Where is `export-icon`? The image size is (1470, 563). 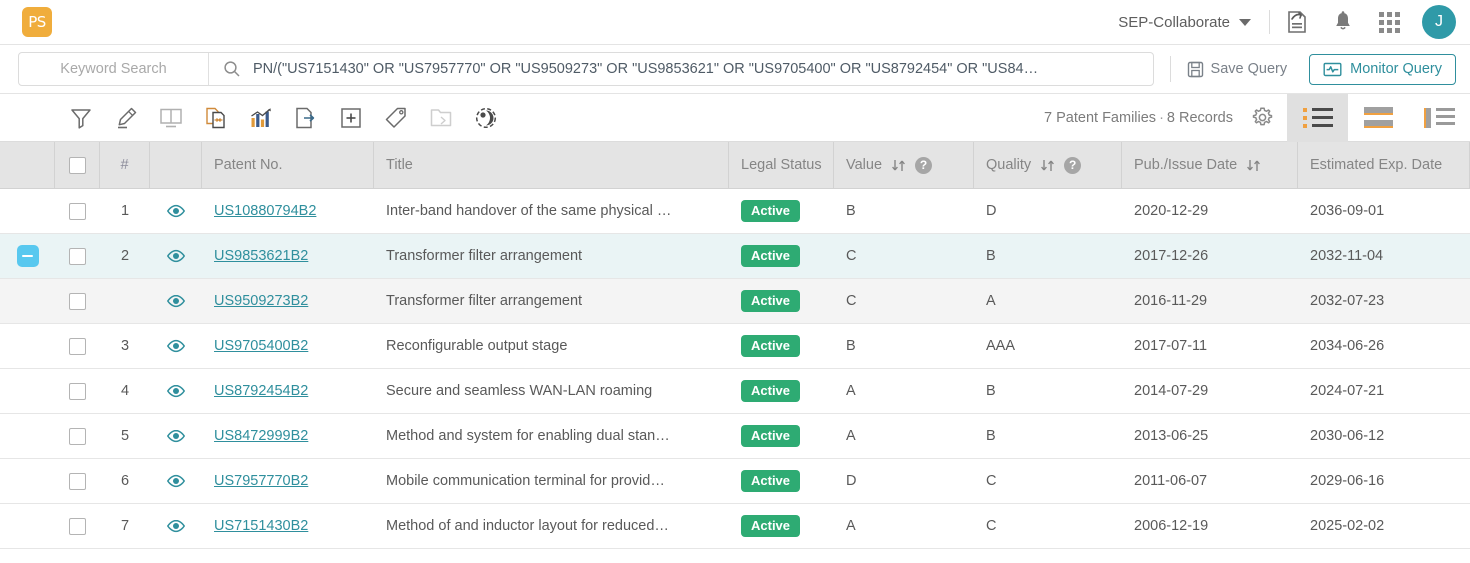 export-icon is located at coordinates (305, 118).